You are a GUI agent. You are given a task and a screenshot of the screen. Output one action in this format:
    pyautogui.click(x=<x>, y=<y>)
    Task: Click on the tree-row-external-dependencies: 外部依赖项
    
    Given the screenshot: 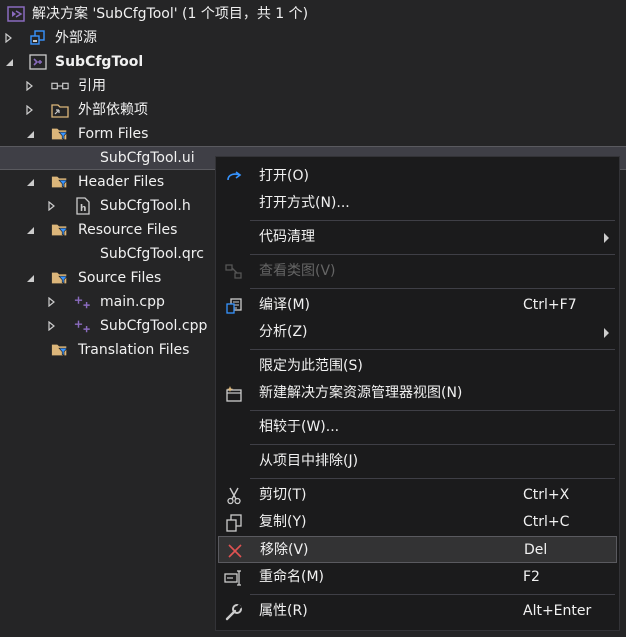 What is the action you would take?
    pyautogui.click(x=313, y=110)
    